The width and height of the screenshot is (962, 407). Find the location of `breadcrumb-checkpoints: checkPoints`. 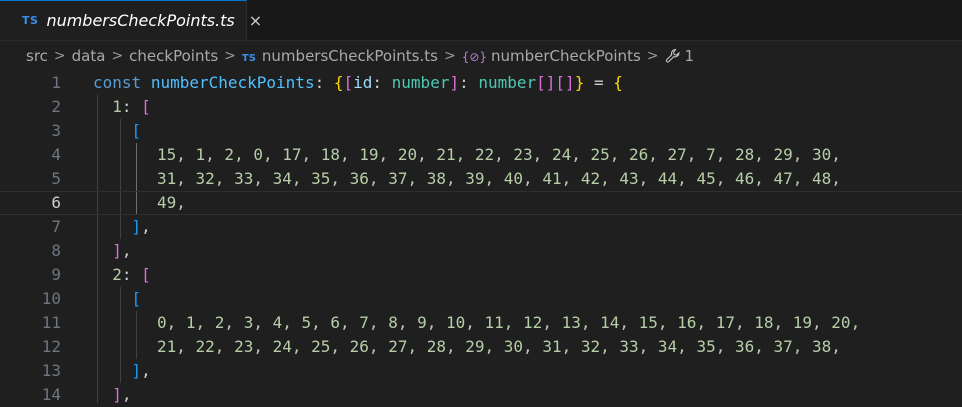

breadcrumb-checkpoints: checkPoints is located at coordinates (173, 56).